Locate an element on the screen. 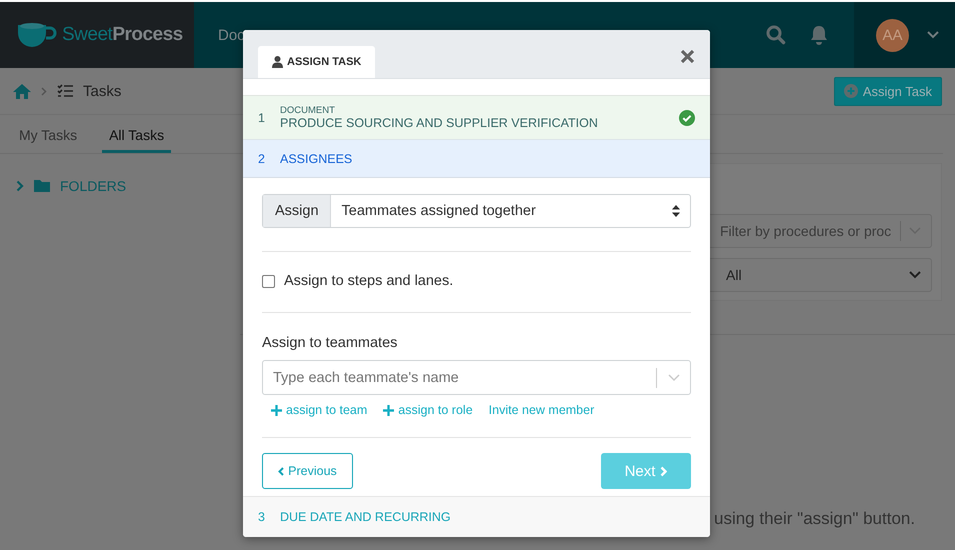 This screenshot has height=550, width=955. assign-task-button: Assign Task is located at coordinates (888, 91).